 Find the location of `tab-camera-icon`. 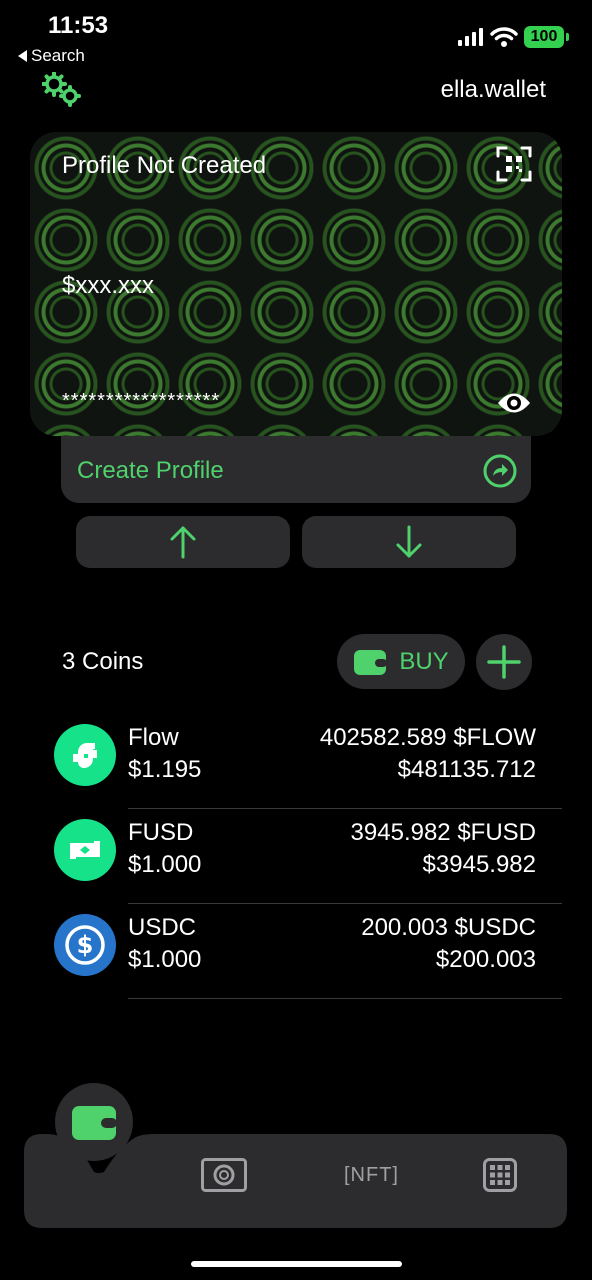

tab-camera-icon is located at coordinates (224, 1175).